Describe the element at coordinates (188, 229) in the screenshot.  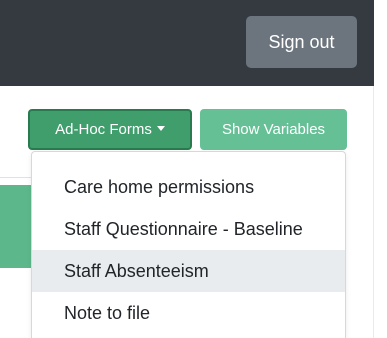
I see `menu-item-staff-questionnaire-baseline: Staff Questionnaire - Baseline` at that location.